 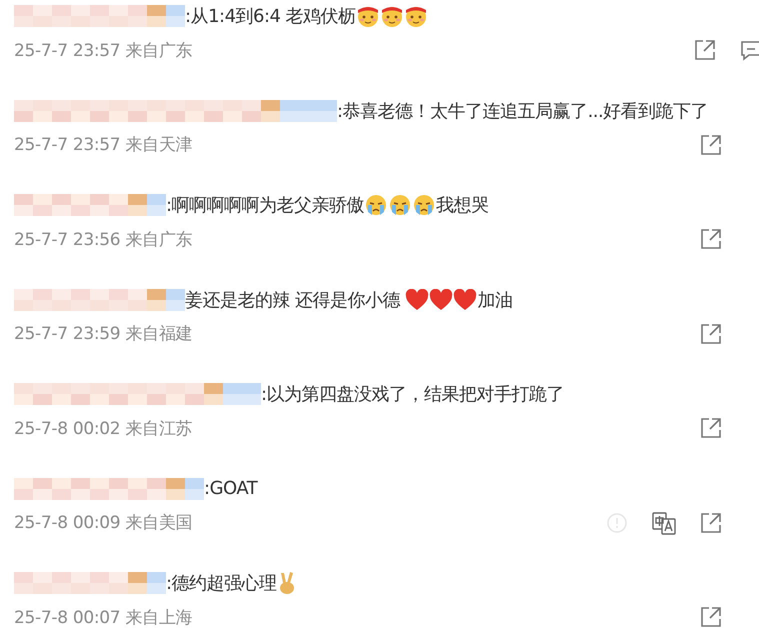 I want to click on comment-text: :从1:4到6:4 老鸡伏枥, so click(x=270, y=16).